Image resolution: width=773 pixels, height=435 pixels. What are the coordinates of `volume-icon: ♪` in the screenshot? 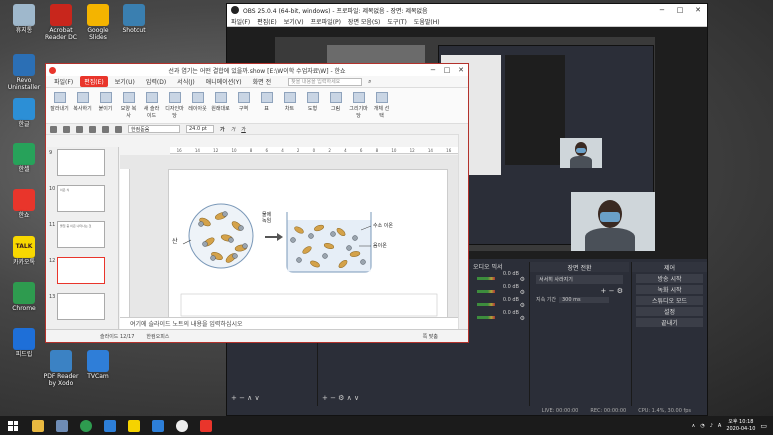 It's located at (711, 426).